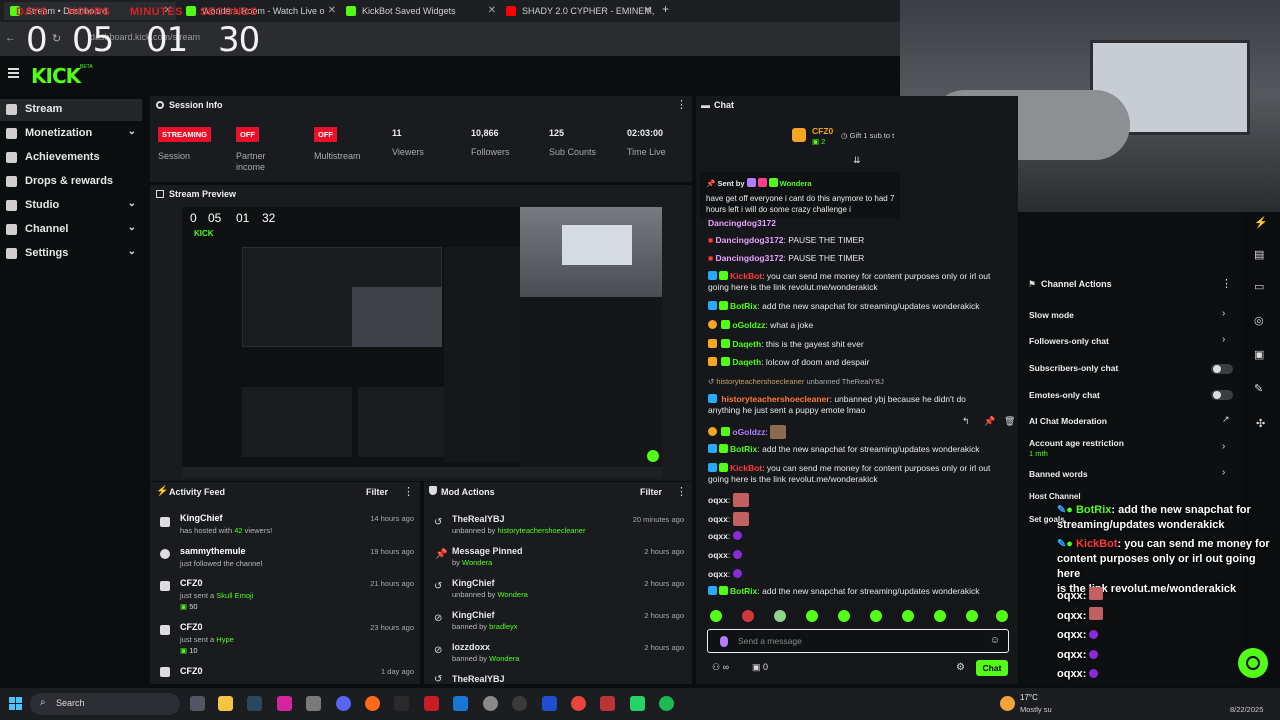  I want to click on back-arrow-icon: ←, so click(10, 38).